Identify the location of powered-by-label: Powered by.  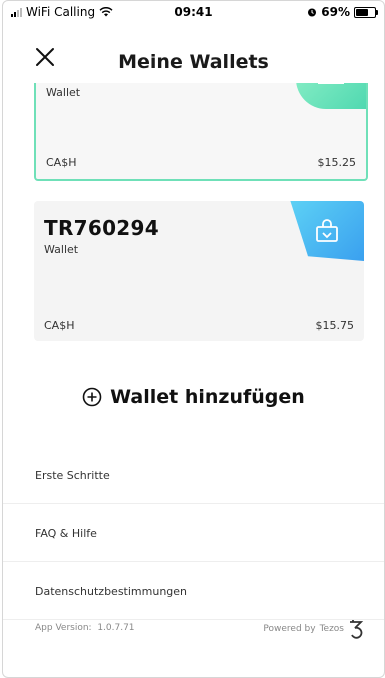
(289, 629).